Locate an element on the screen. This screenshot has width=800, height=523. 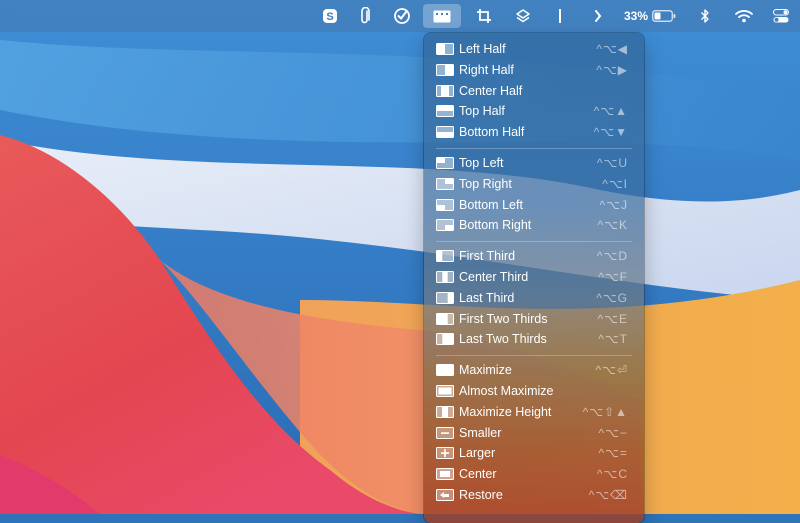
menu-item-shortcut: ^⌥C is located at coordinates (612, 474).